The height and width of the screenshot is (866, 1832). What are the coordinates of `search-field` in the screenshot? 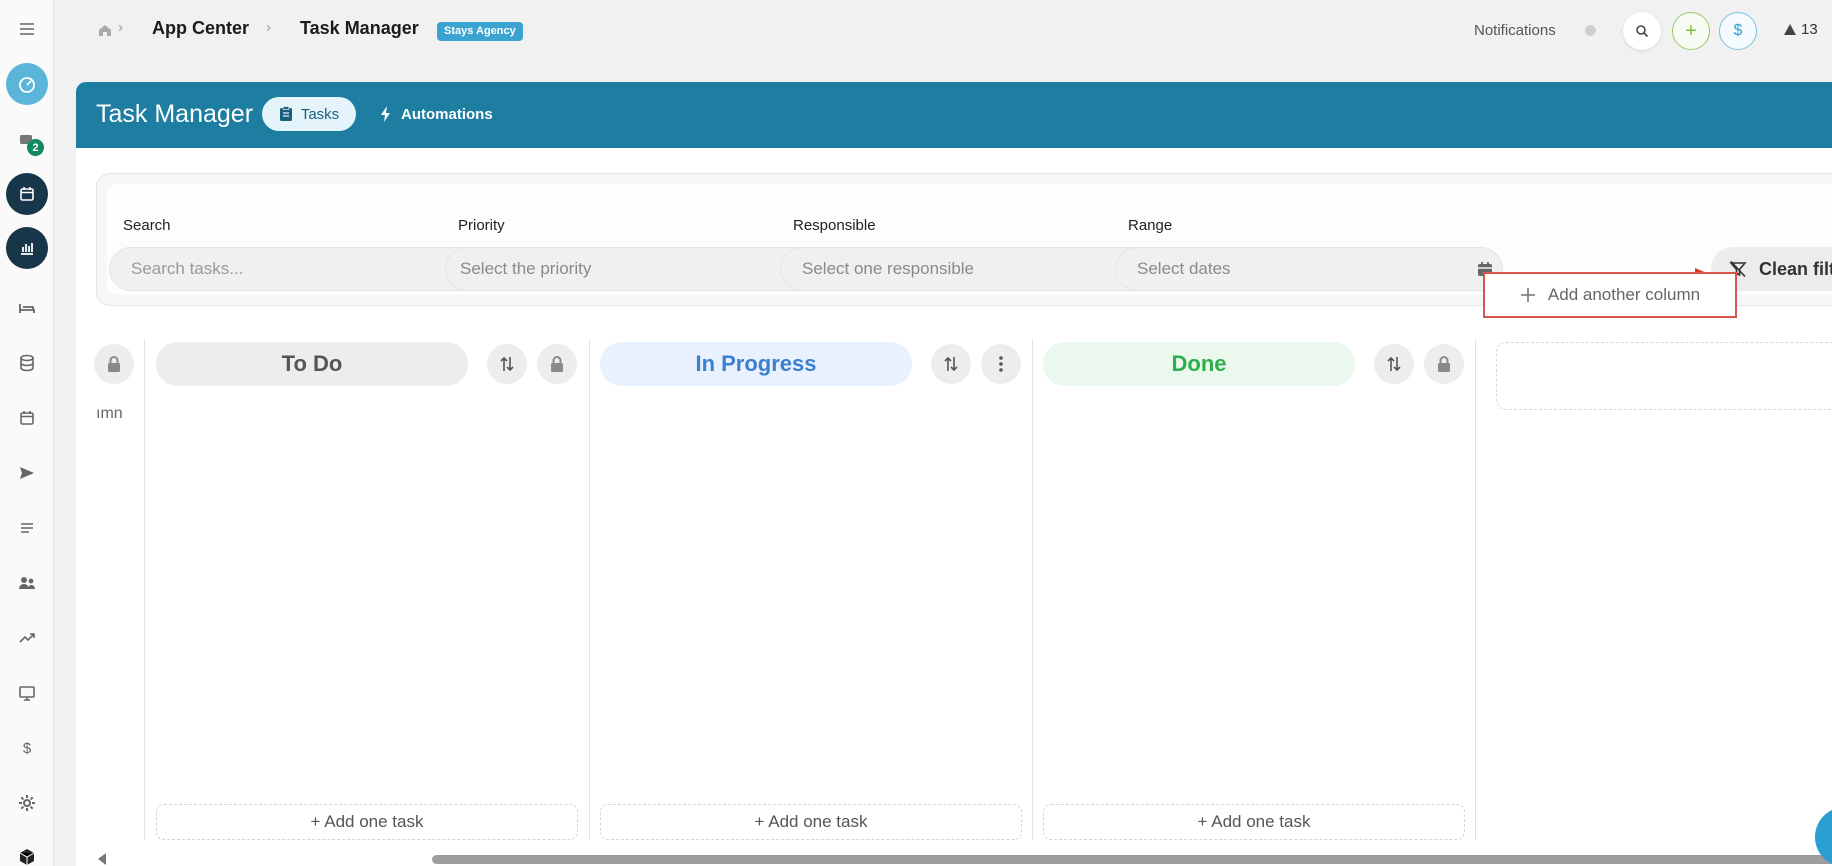 It's located at (300, 269).